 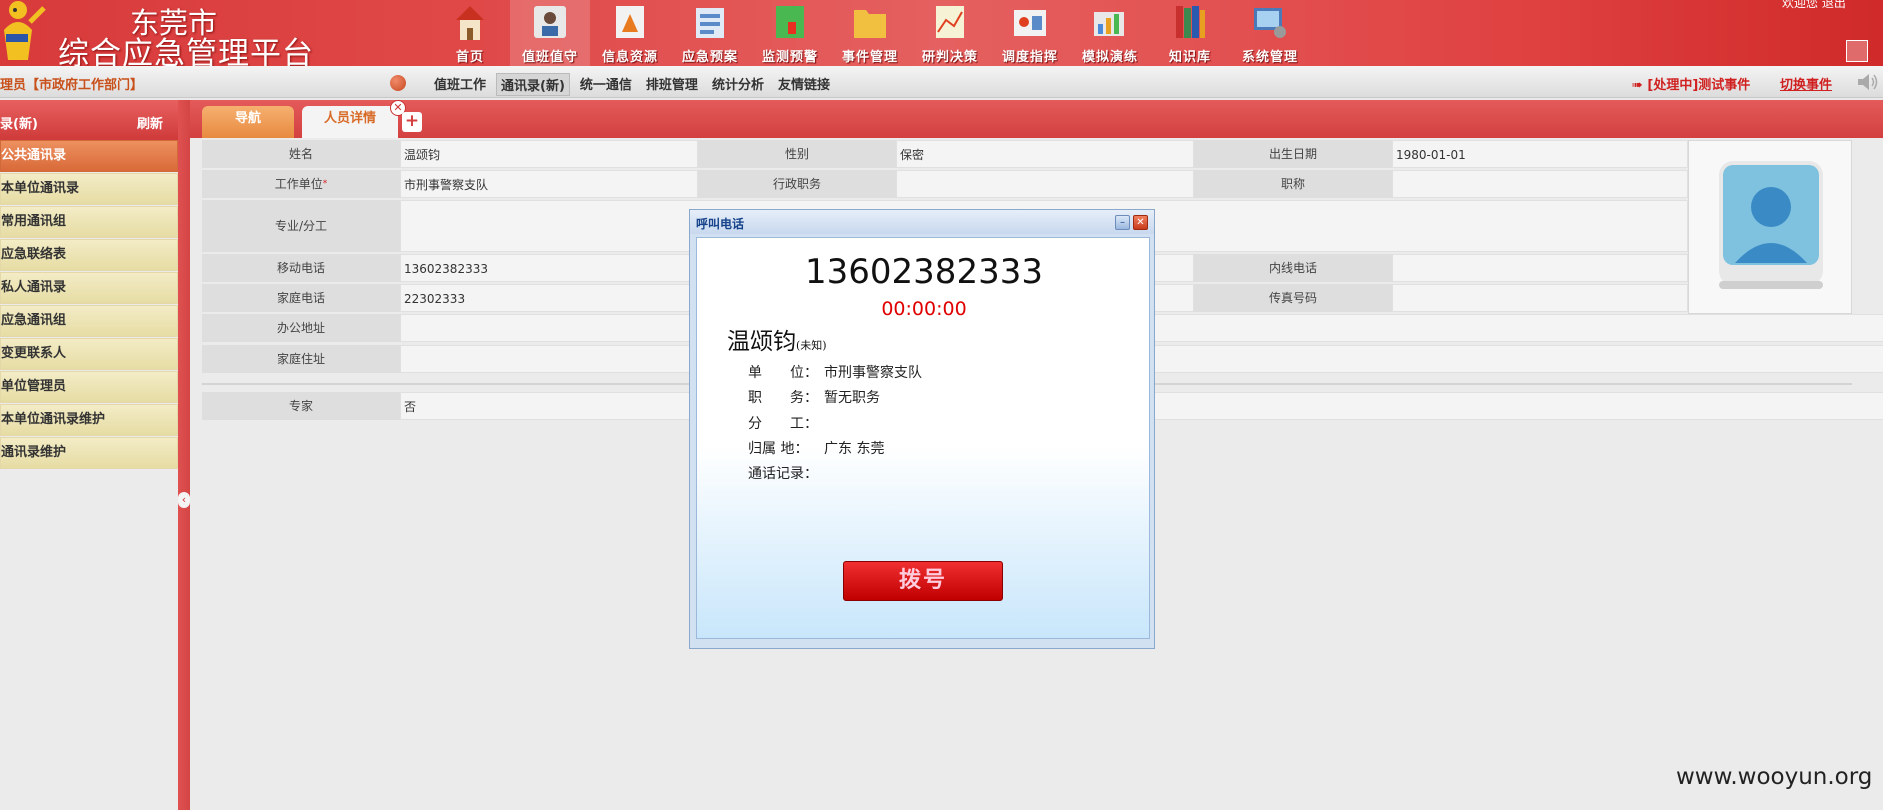 I want to click on current-event-text: [处理中]测试事件, so click(x=1699, y=85).